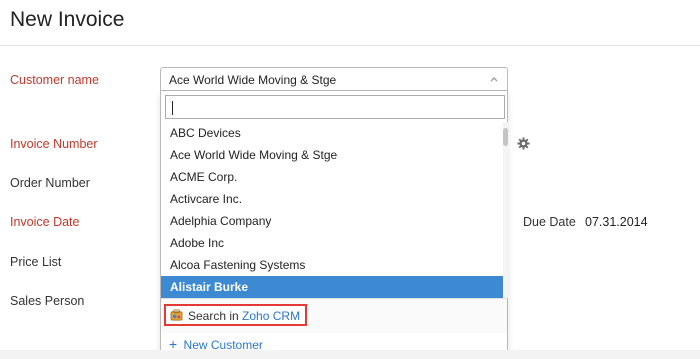 This screenshot has width=700, height=359. I want to click on customer-option-highlighted: Alistair Burke, so click(332, 287).